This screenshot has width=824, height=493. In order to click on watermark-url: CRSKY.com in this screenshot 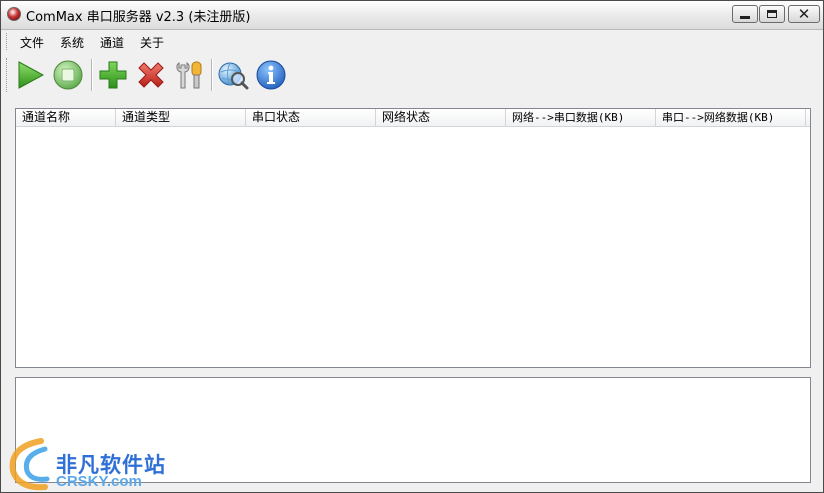, I will do `click(99, 481)`.